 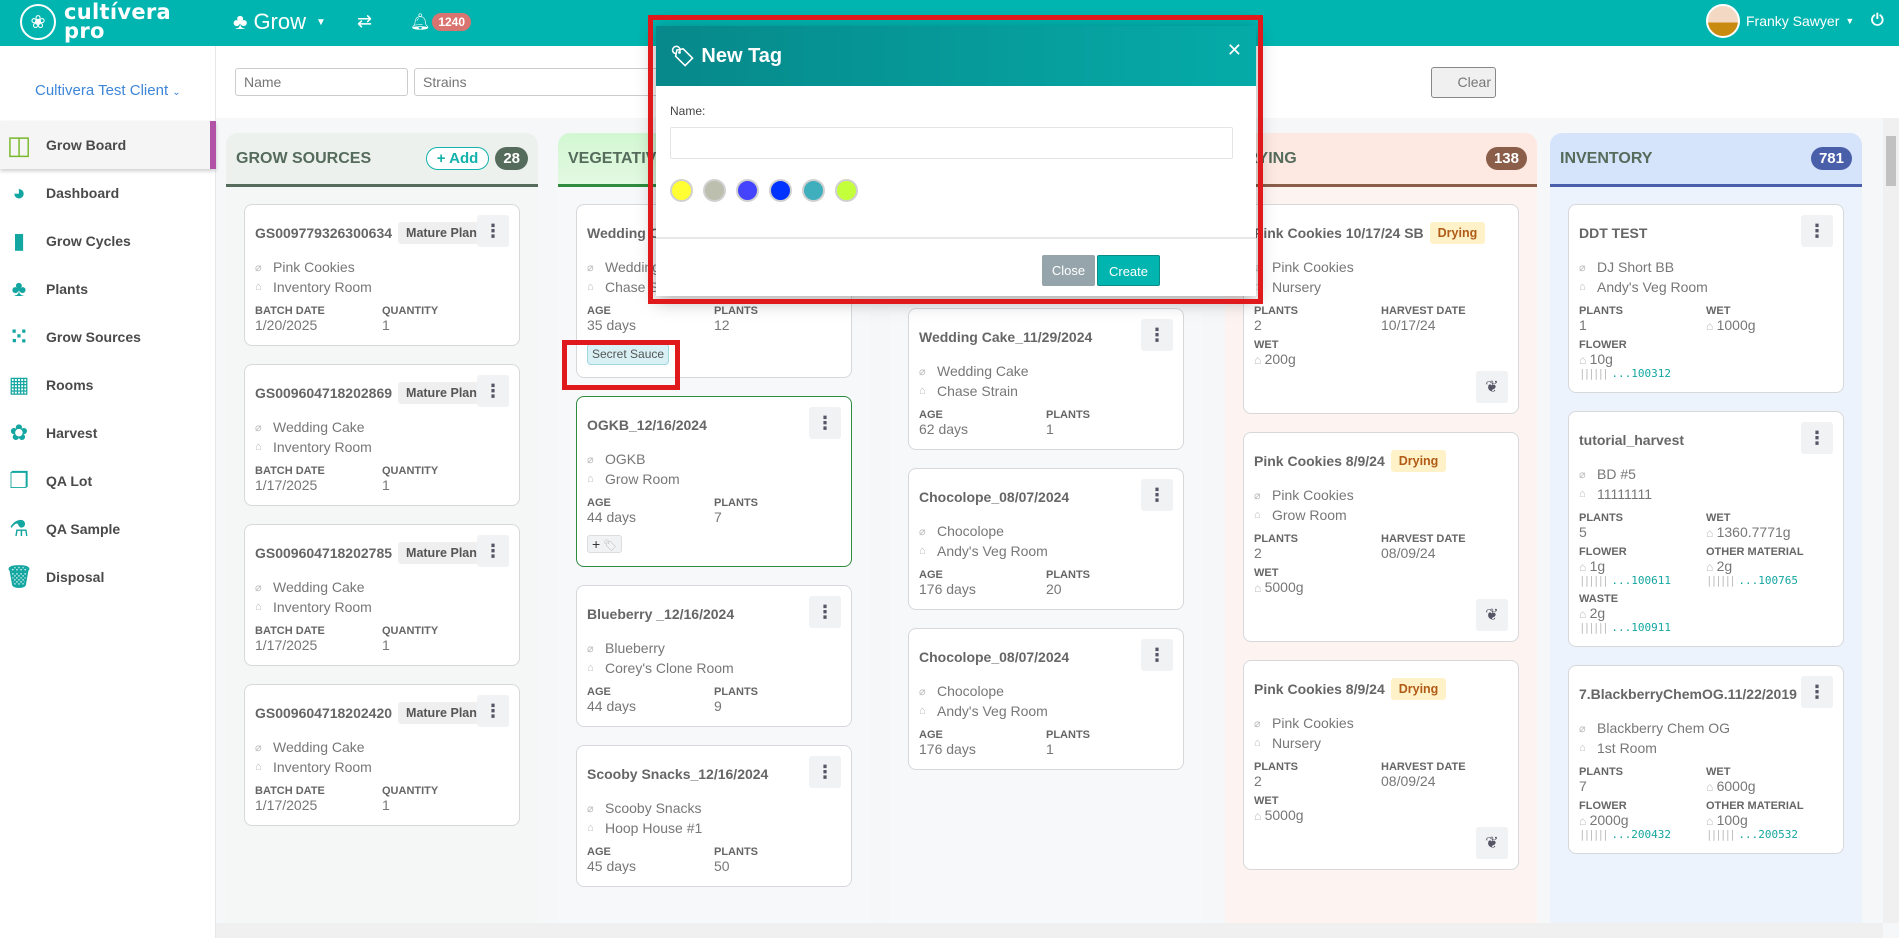 I want to click on sidebar-item-harvest: ✿ Harvest, so click(x=108, y=433).